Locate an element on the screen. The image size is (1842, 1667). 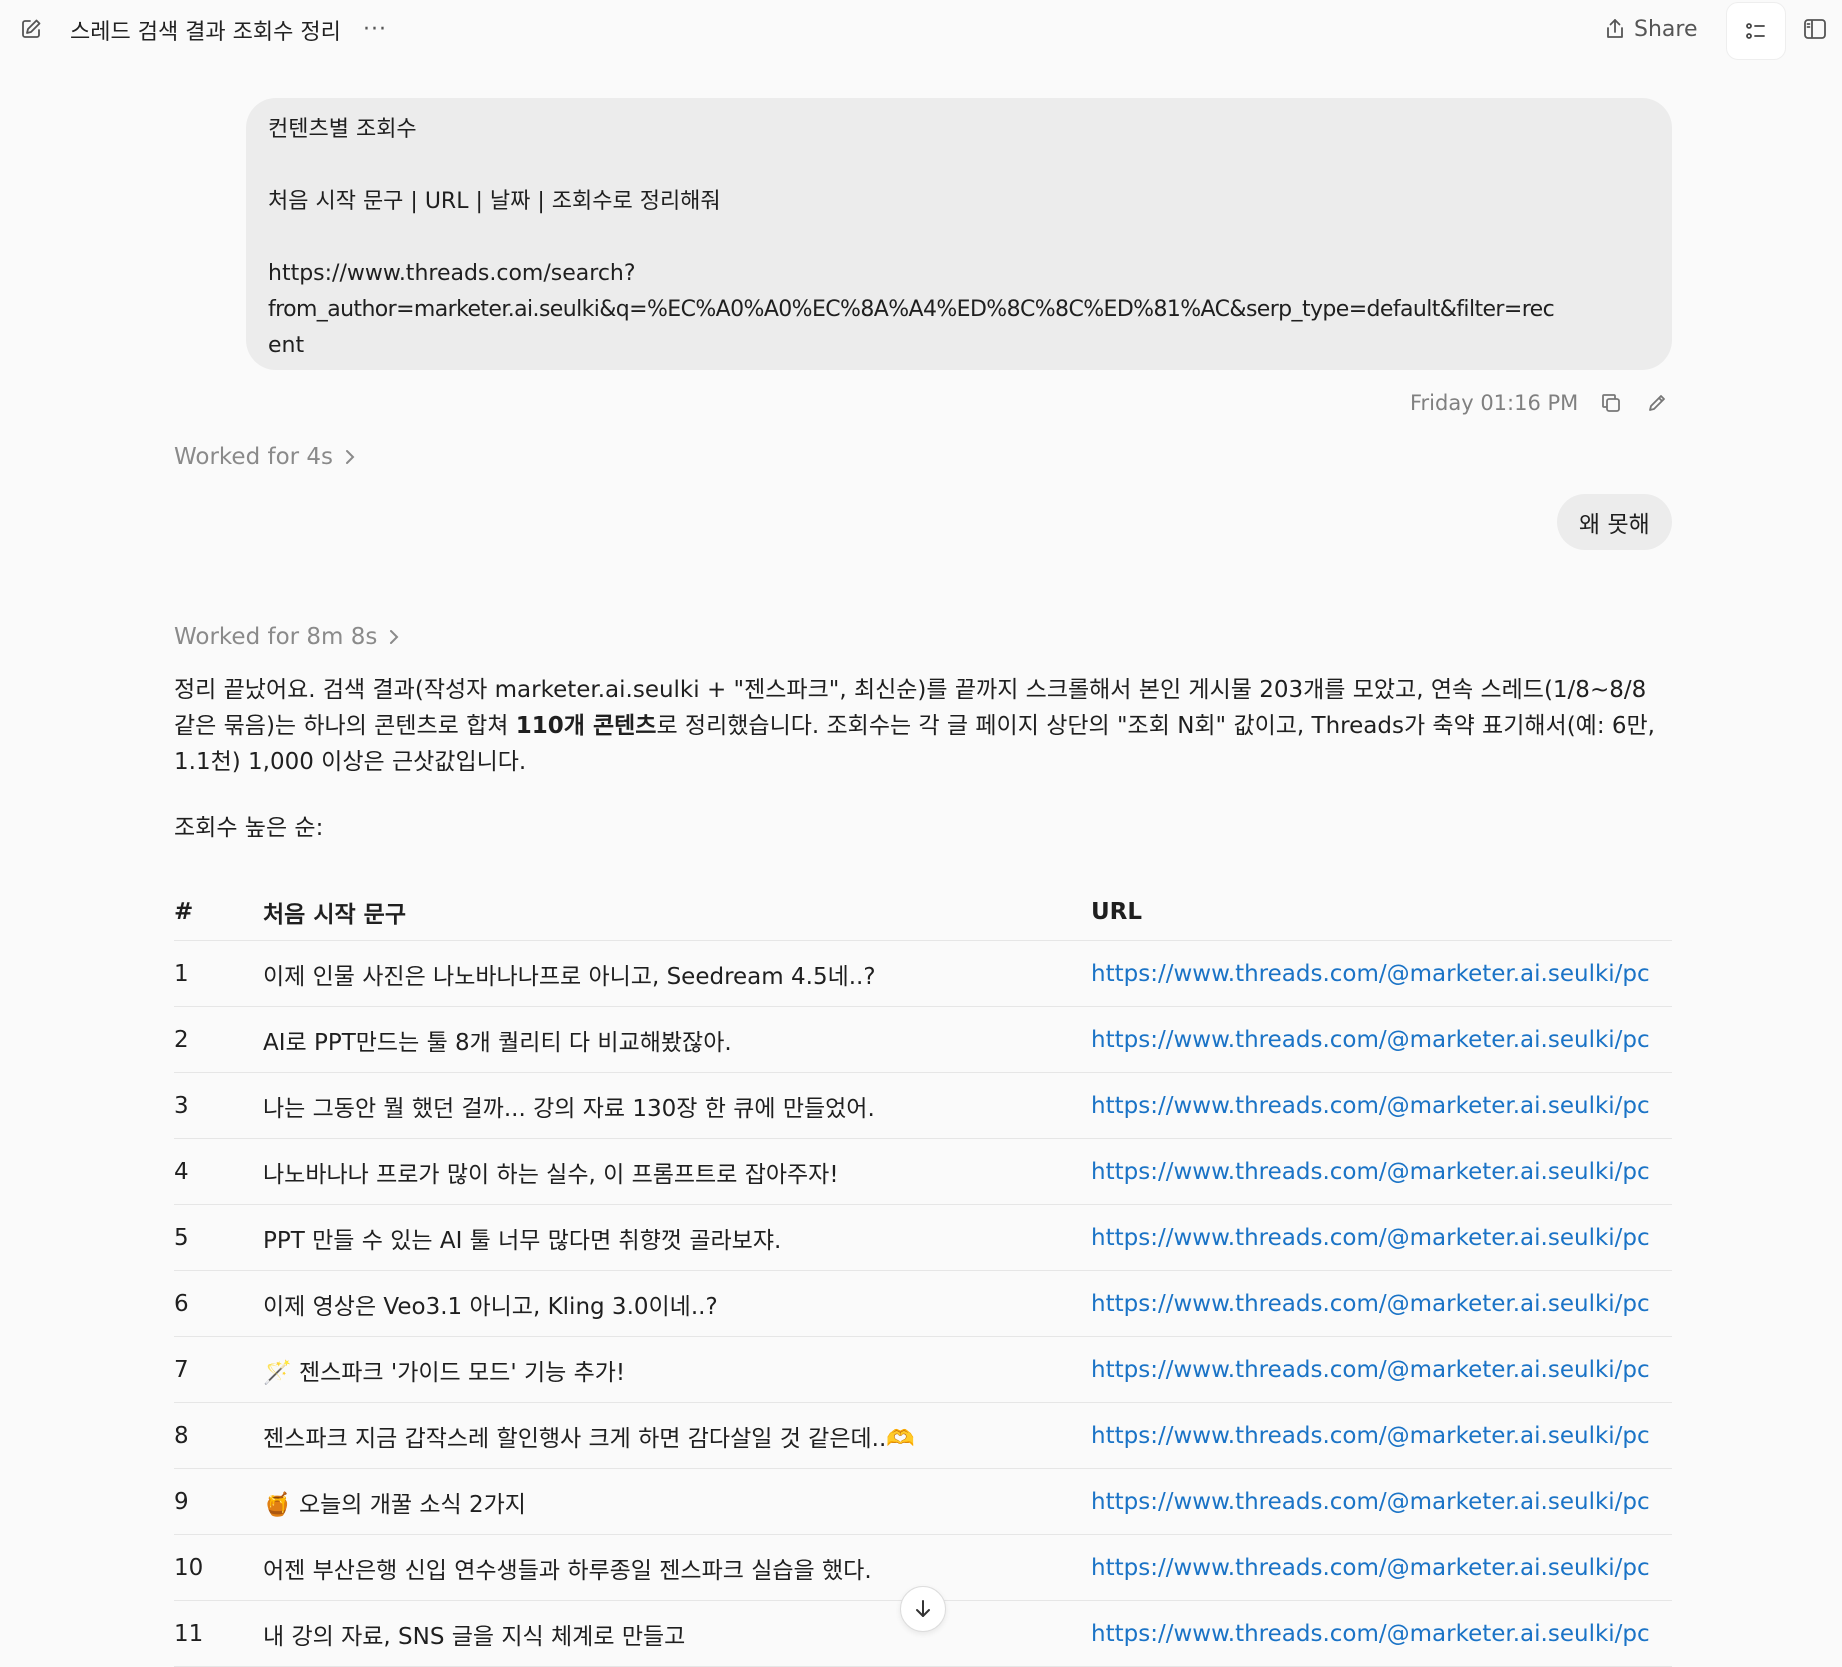
row-start-phrase: 나노바나나 프로가 많이 하는 실수, 이 프롬프트로 잡아주자! is located at coordinates (551, 1174).